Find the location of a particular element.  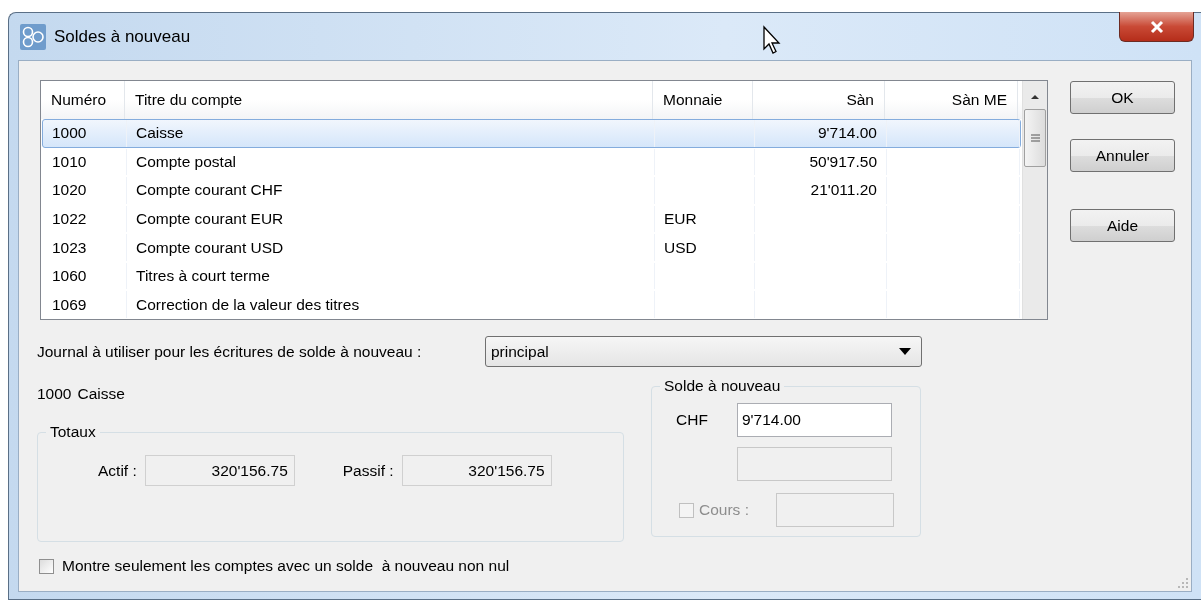

table-cell: Compte postal is located at coordinates (391, 162).